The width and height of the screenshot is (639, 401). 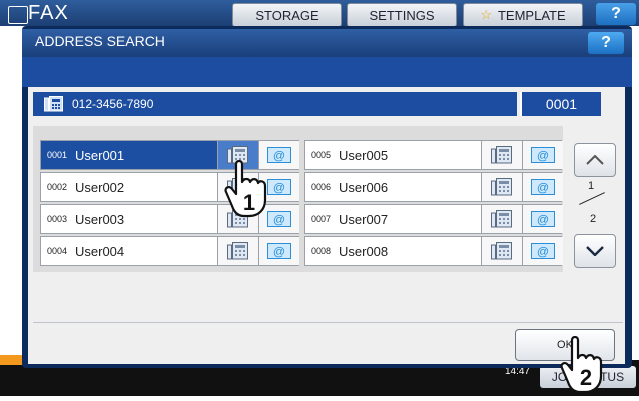 What do you see at coordinates (433, 251) in the screenshot?
I see `list-item: 0008 User008 @` at bounding box center [433, 251].